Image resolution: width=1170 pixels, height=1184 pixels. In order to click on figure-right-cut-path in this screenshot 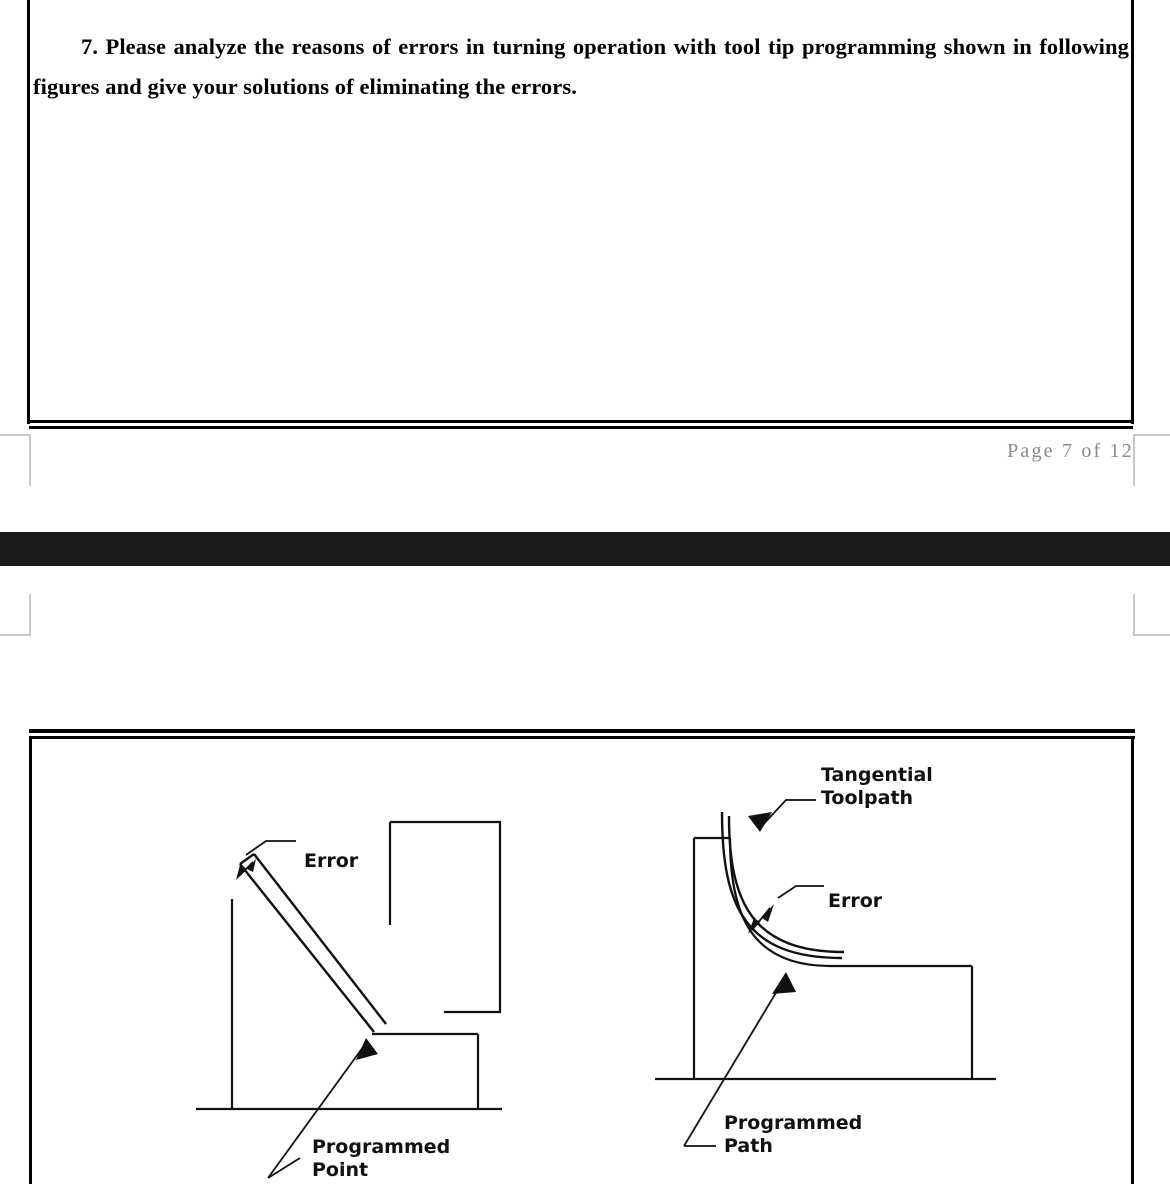, I will do `click(786, 884)`.